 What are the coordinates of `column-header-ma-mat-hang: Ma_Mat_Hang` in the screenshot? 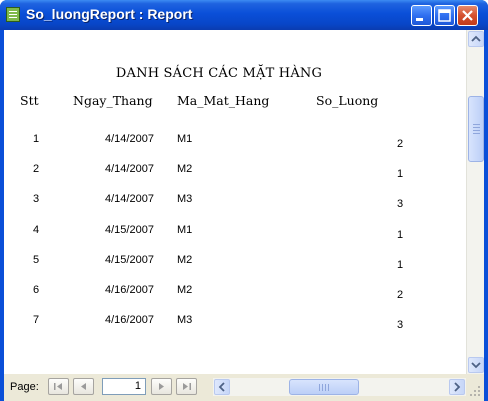 It's located at (223, 100).